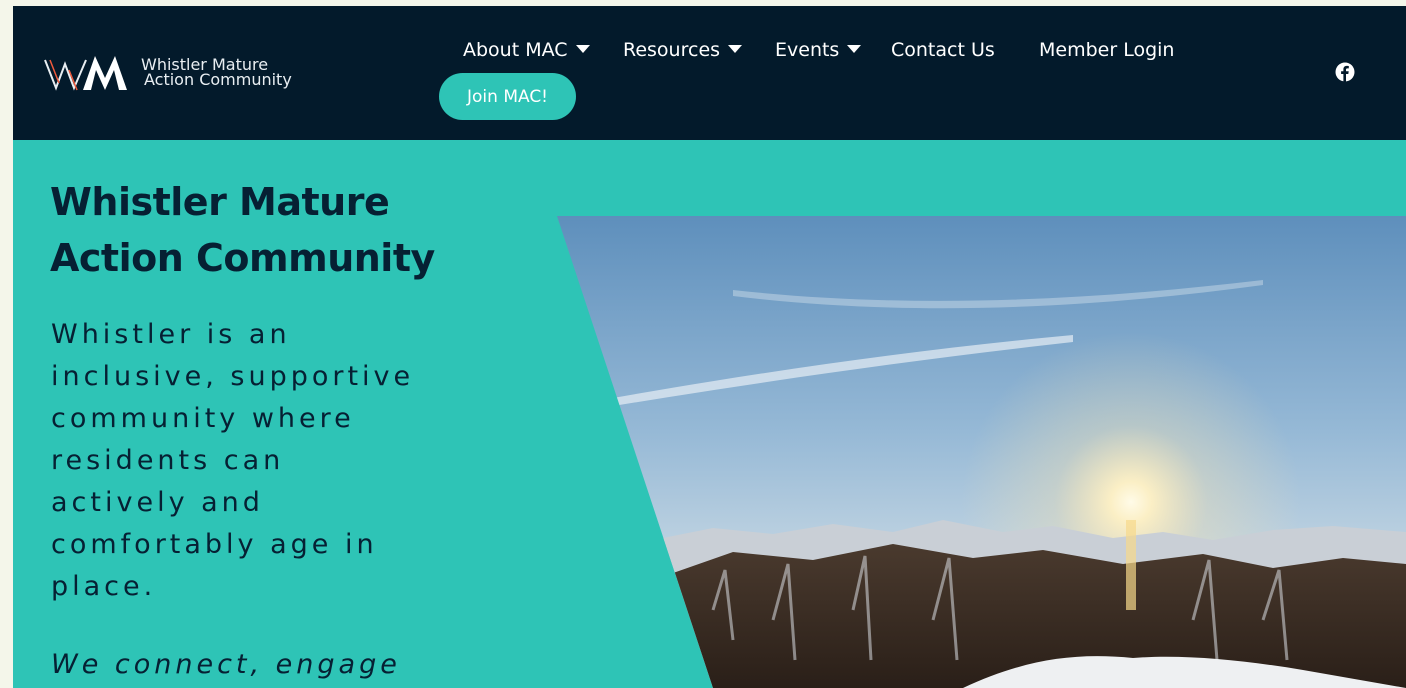  What do you see at coordinates (1345, 72) in the screenshot?
I see `facebook-icon` at bounding box center [1345, 72].